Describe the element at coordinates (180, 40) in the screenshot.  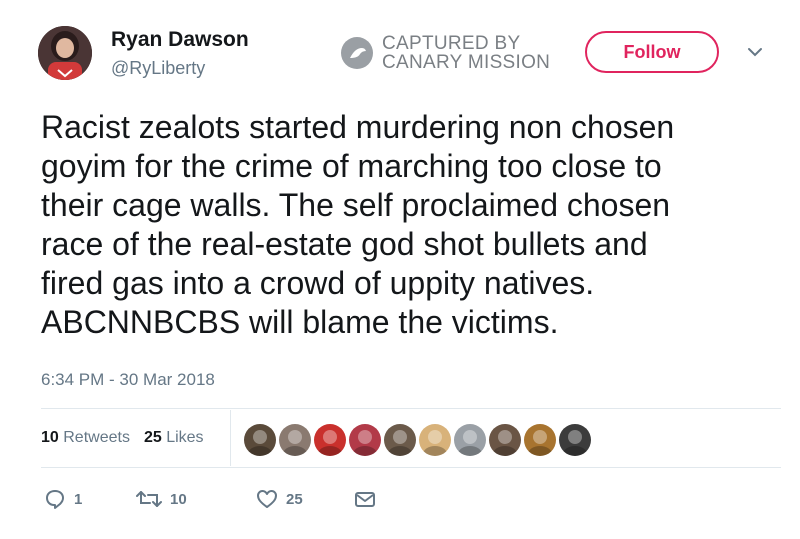
I see `author-name: Ryan Dawson` at that location.